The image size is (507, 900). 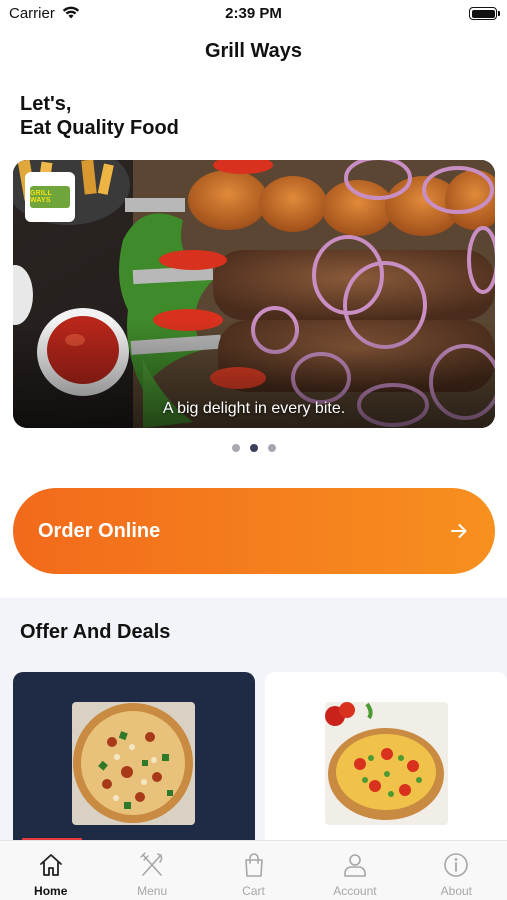 I want to click on logo-text: GRILL WAYS, so click(x=41, y=197).